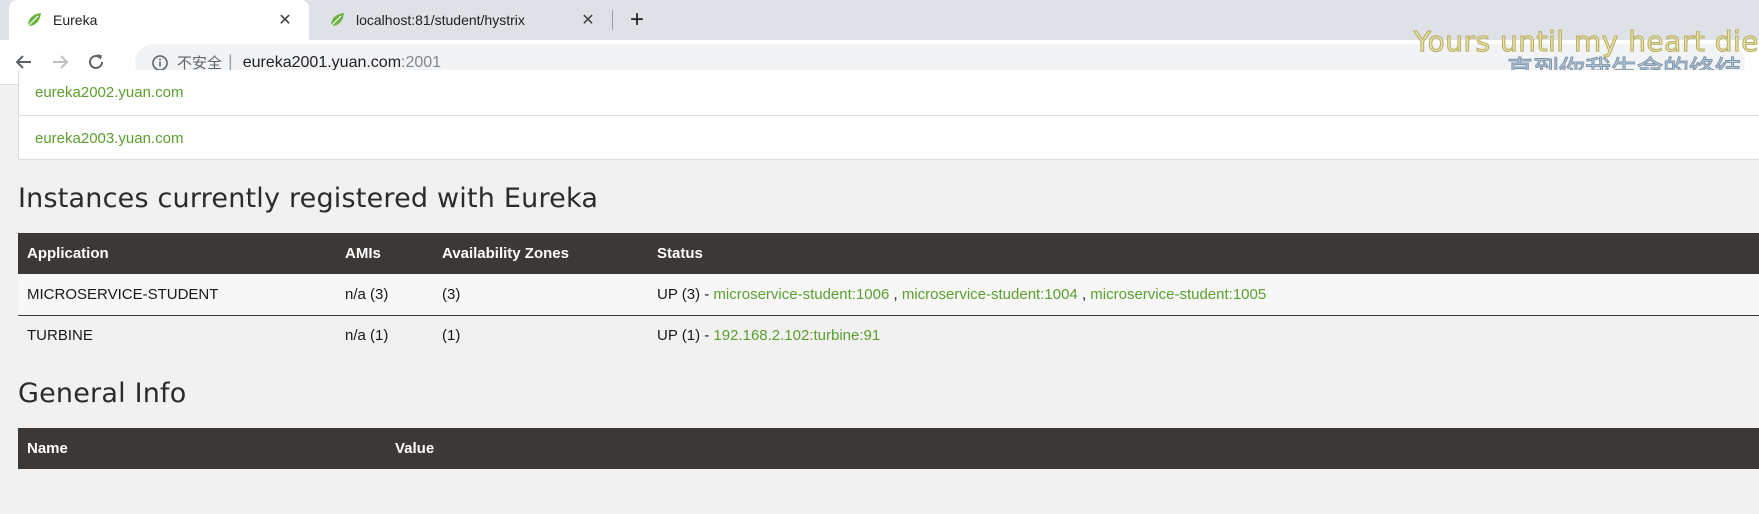 This screenshot has width=1759, height=514. I want to click on application-cell: TURBINE, so click(60, 336).